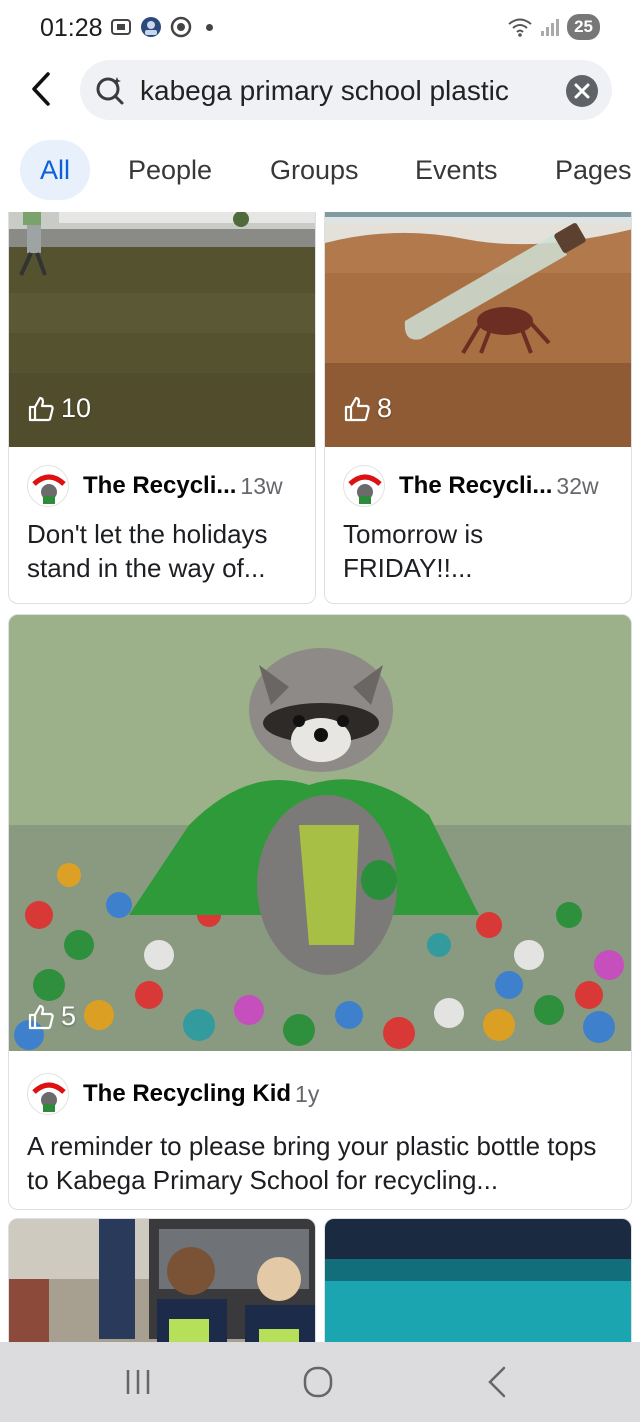 This screenshot has height=1422, width=640. What do you see at coordinates (138, 1382) in the screenshot?
I see `recent-apps-icon` at bounding box center [138, 1382].